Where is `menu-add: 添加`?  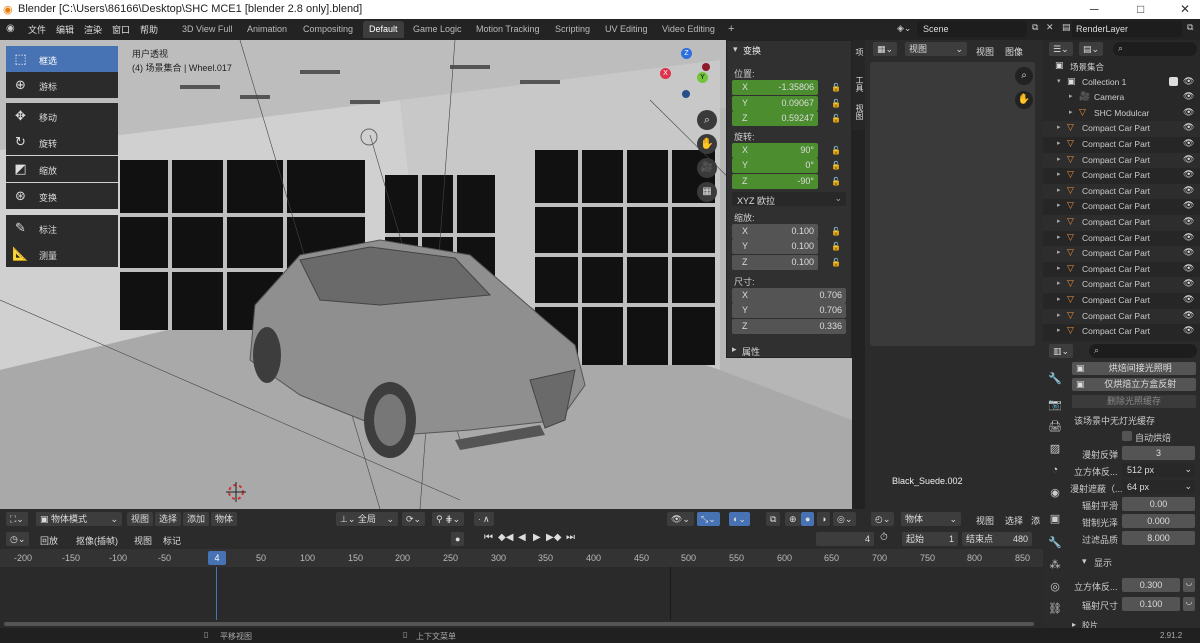 menu-add: 添加 is located at coordinates (196, 519).